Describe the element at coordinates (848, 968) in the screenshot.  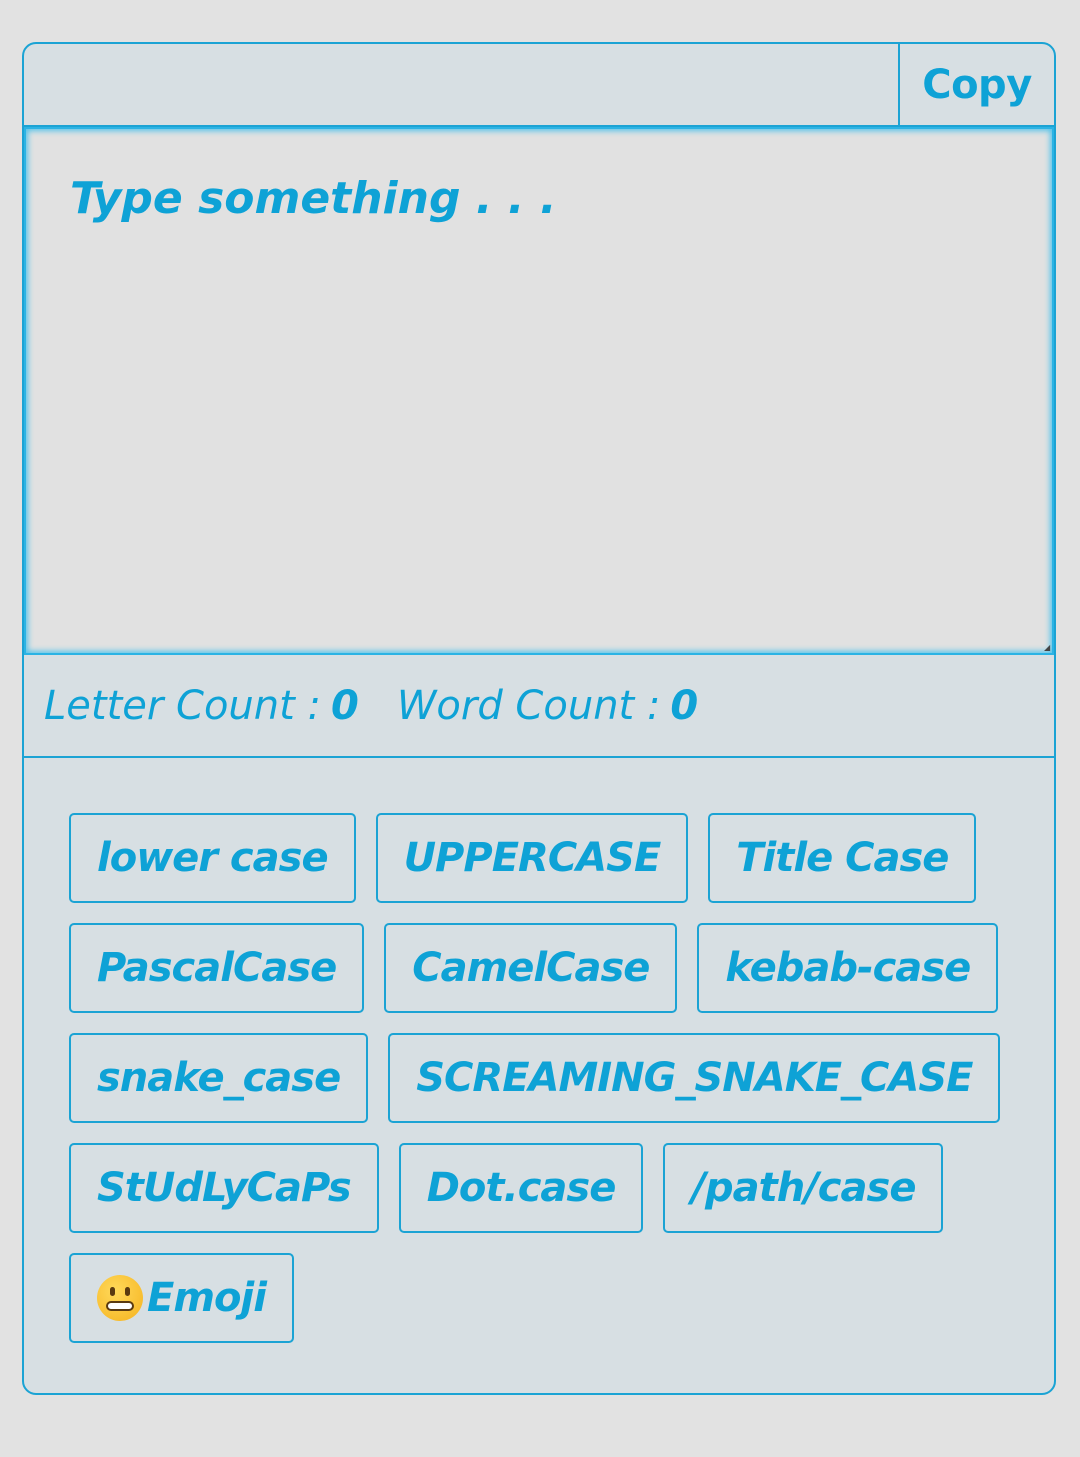
I see `kebab-case-button: kebab-case` at that location.